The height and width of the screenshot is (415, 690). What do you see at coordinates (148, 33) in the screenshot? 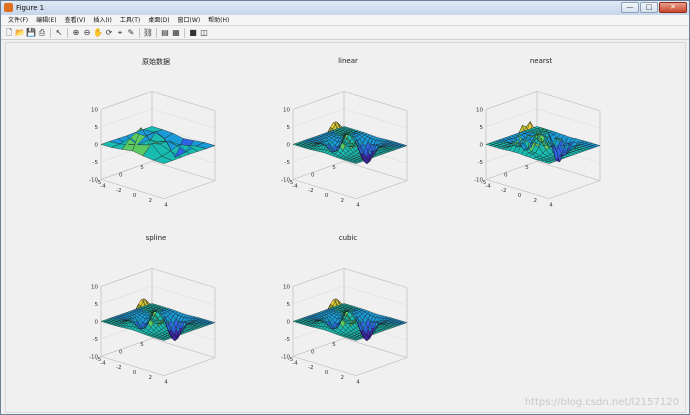
I see `link-icon: ⛓` at bounding box center [148, 33].